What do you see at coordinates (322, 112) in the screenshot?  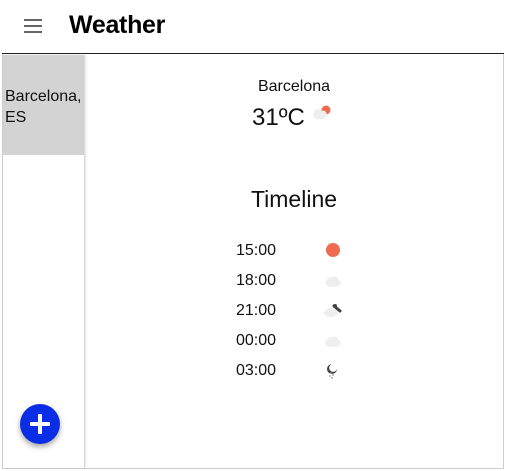 I see `sun-behind-cloud-icon` at bounding box center [322, 112].